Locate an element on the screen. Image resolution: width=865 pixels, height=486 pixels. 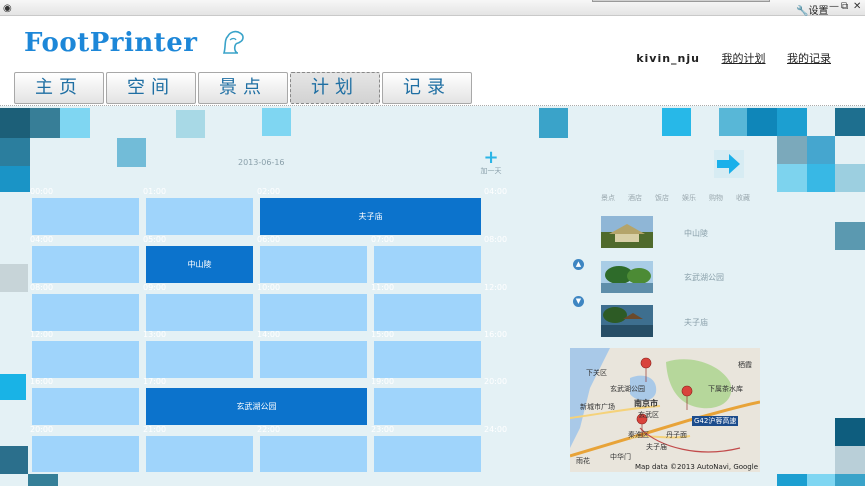
attraction-name: 中山陵 is located at coordinates (696, 233).